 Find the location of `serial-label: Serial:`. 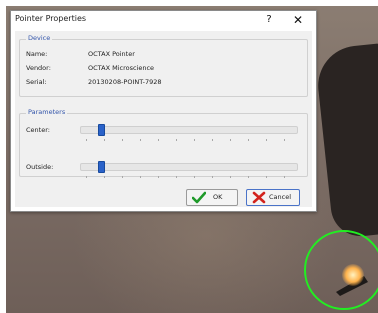

serial-label: Serial: is located at coordinates (36, 82).